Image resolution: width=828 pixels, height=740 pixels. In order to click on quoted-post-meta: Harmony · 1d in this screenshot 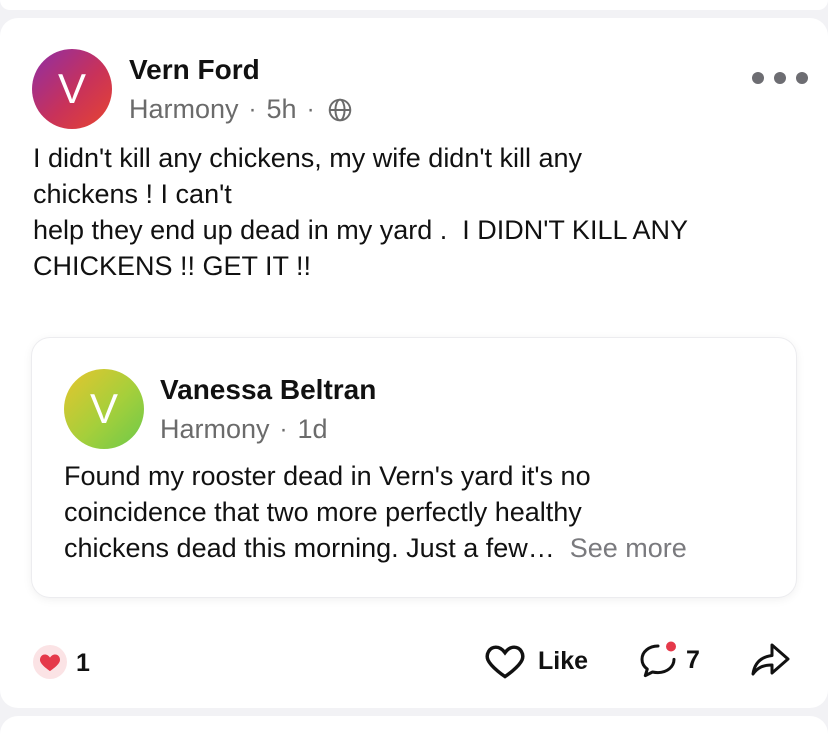, I will do `click(244, 429)`.